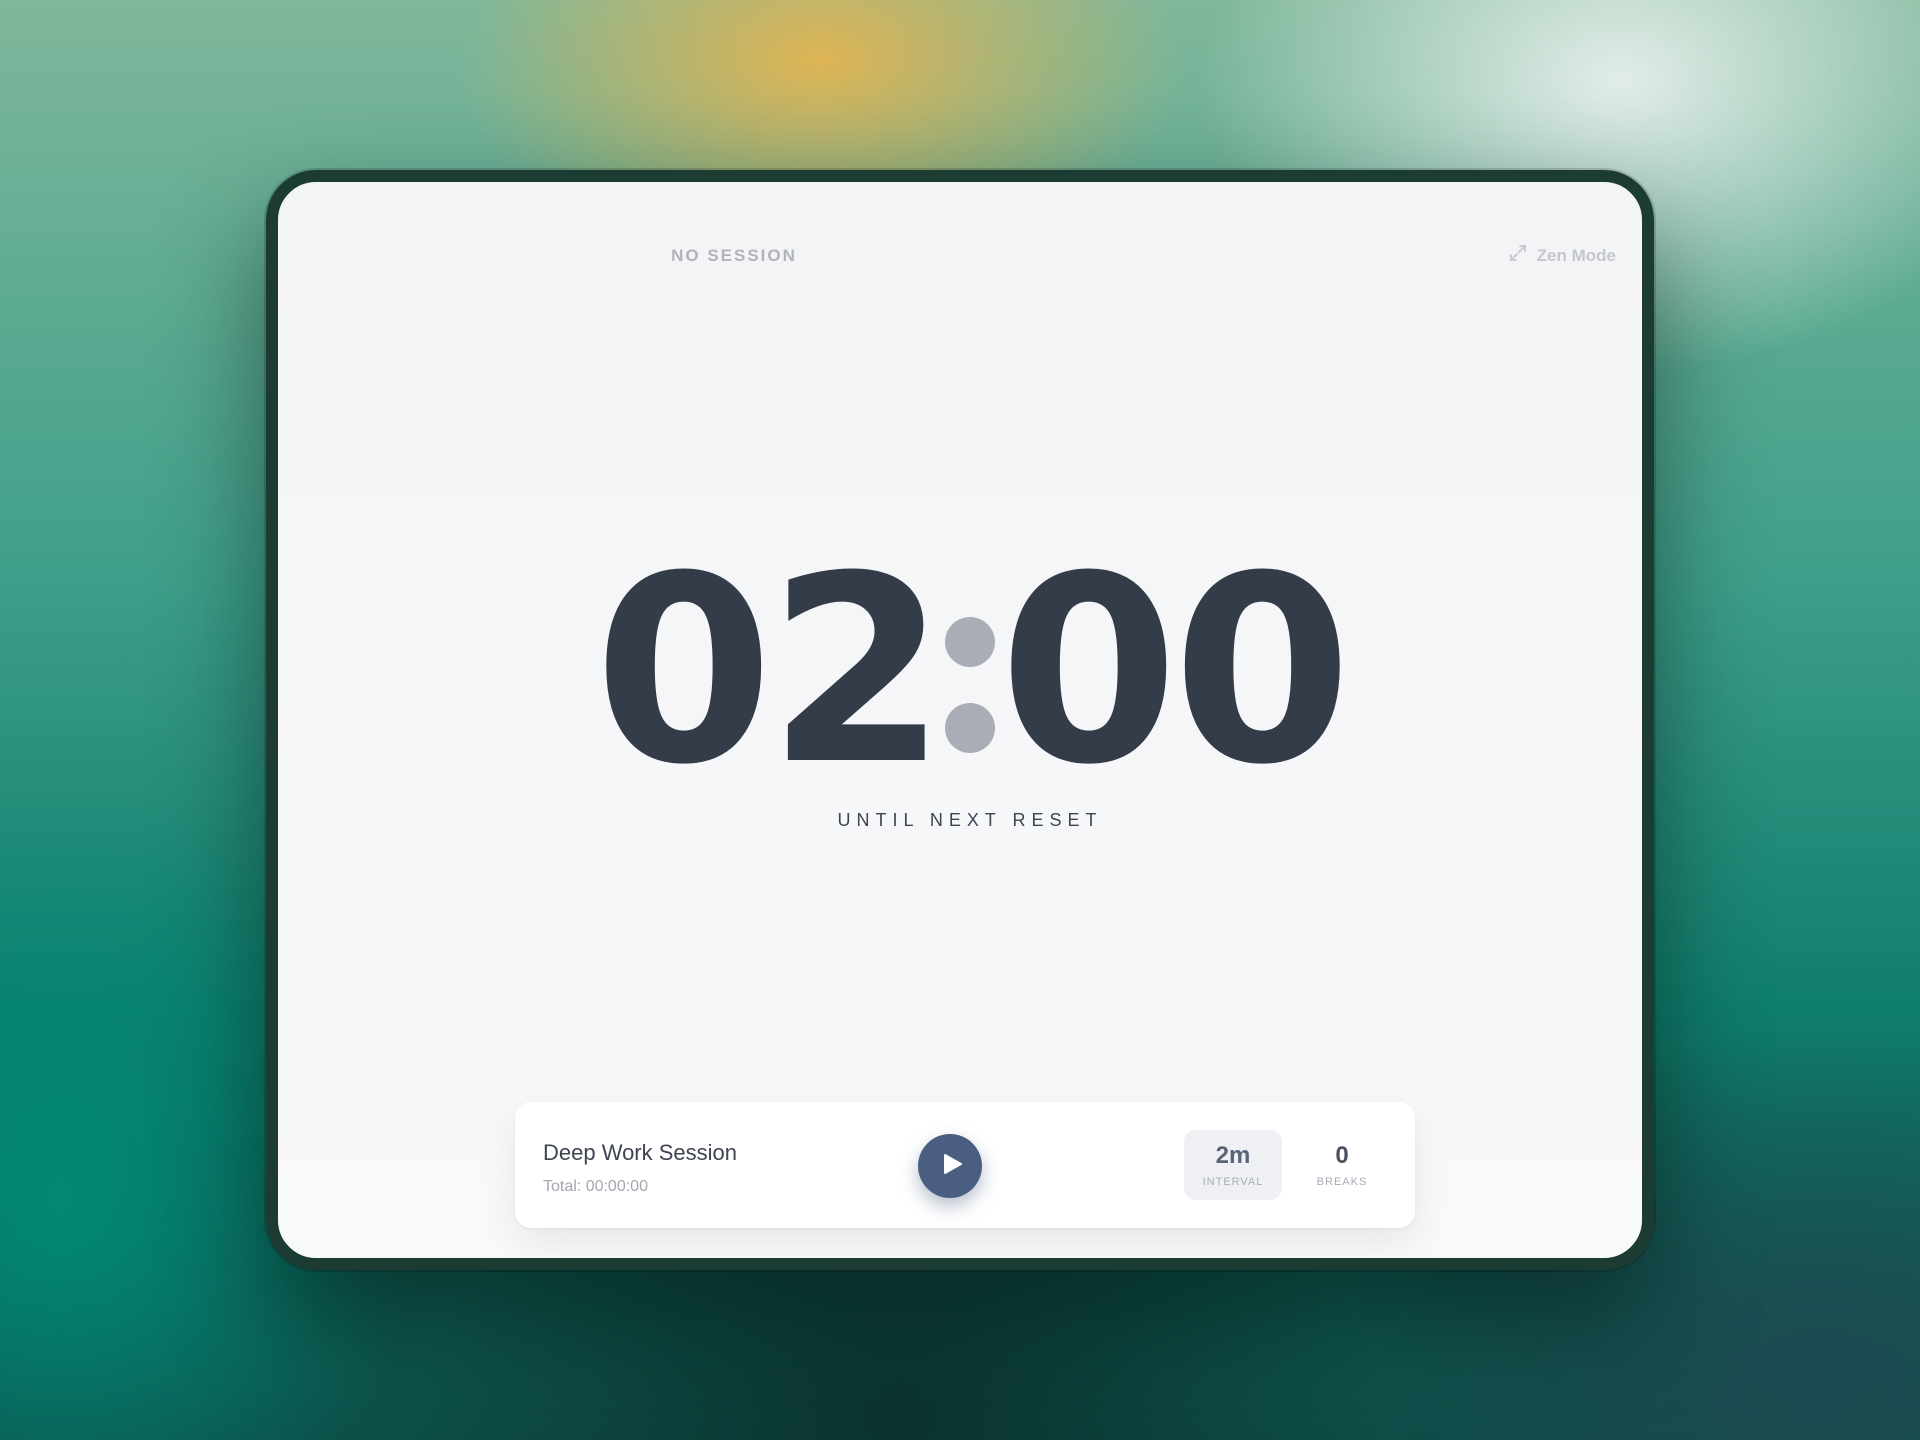 Image resolution: width=1920 pixels, height=1440 pixels. Describe the element at coordinates (1342, 1155) in the screenshot. I see `breaks-value: 0` at that location.